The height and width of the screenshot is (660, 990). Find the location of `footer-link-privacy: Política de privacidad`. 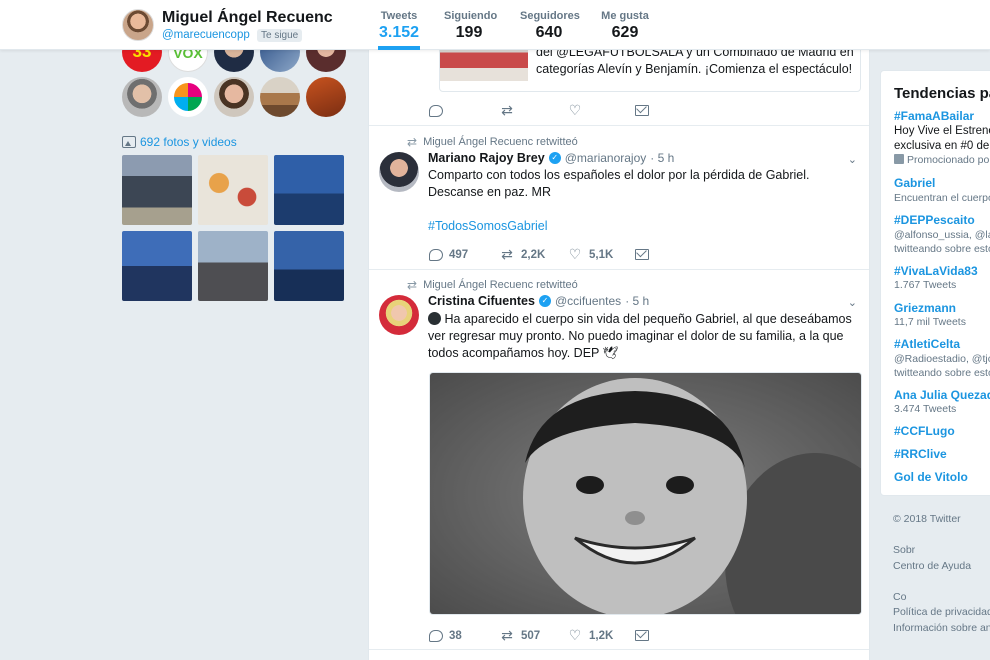

footer-link-privacy: Política de privacidad is located at coordinates (941, 613).